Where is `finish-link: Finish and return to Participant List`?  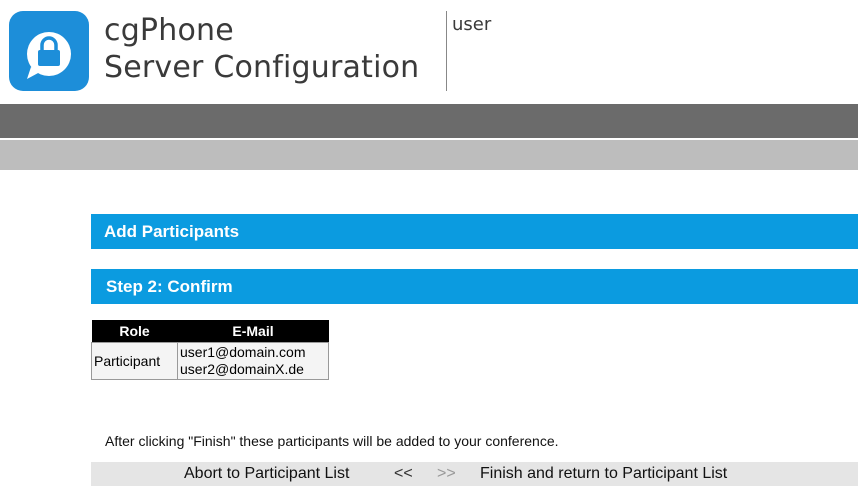 finish-link: Finish and return to Participant List is located at coordinates (603, 474).